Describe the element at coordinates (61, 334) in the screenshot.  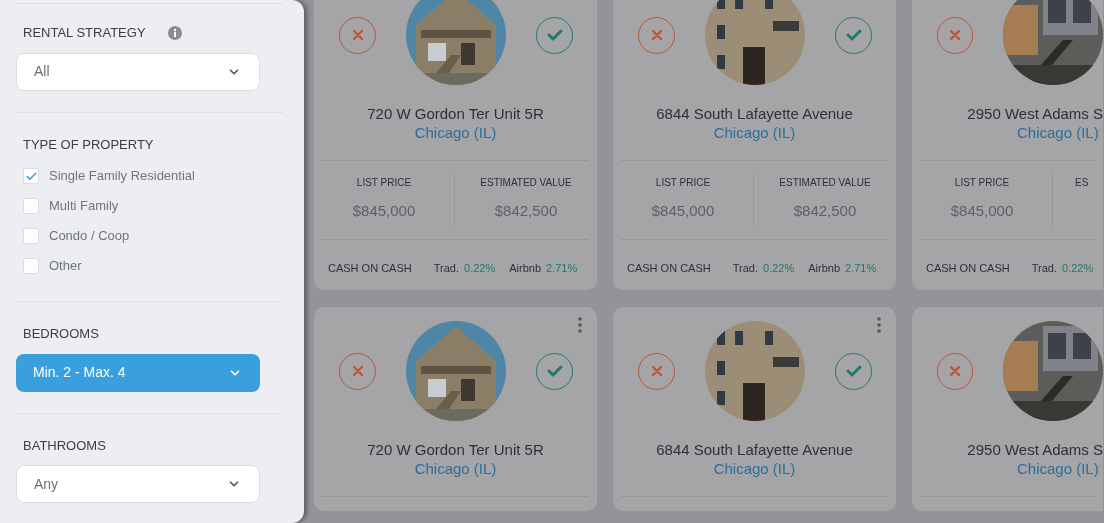
I see `section-title: BEDROOMS` at that location.